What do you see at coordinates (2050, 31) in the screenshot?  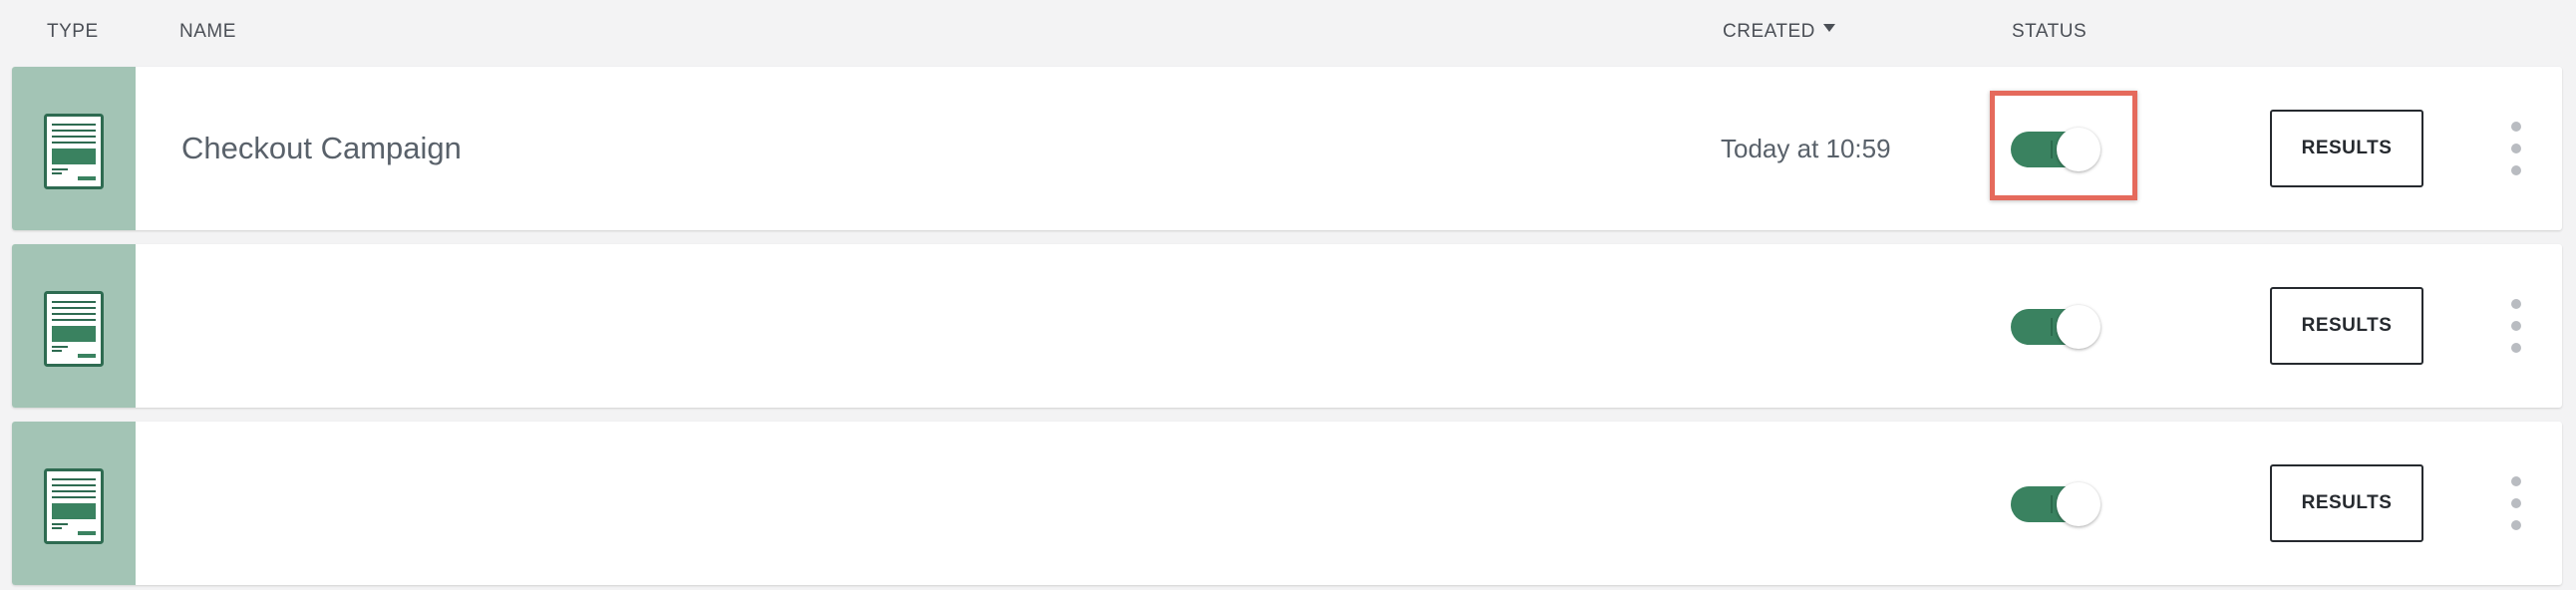 I see `column-header-status: STATUS` at bounding box center [2050, 31].